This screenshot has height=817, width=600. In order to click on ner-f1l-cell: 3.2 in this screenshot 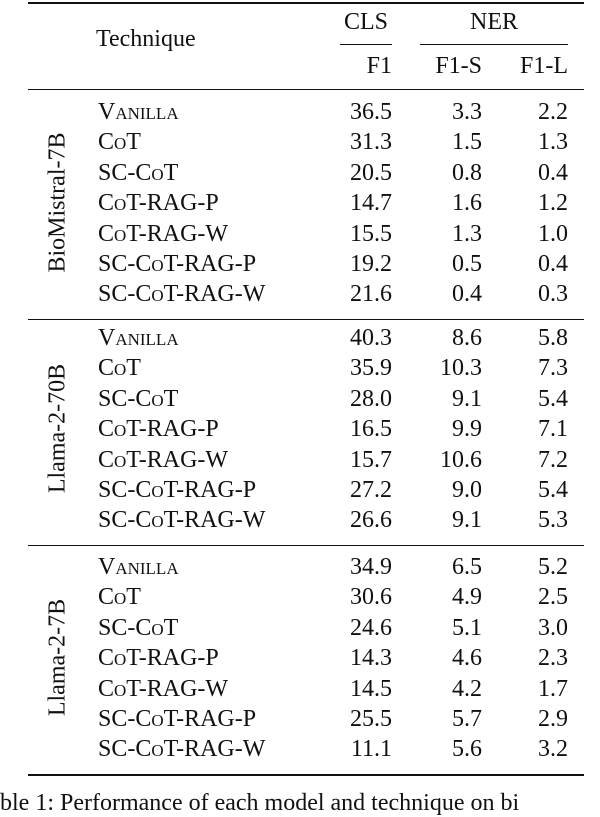, I will do `click(553, 749)`.